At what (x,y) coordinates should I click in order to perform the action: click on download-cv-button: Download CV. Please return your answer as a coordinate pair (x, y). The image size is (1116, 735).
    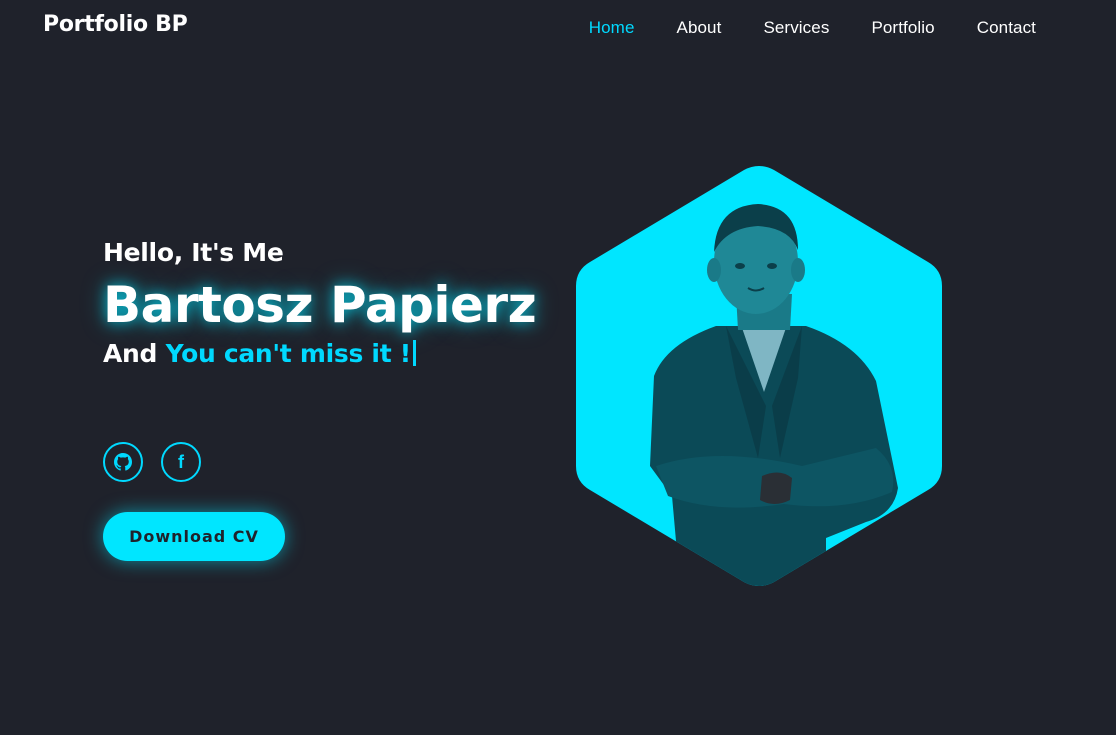
    Looking at the image, I should click on (194, 536).